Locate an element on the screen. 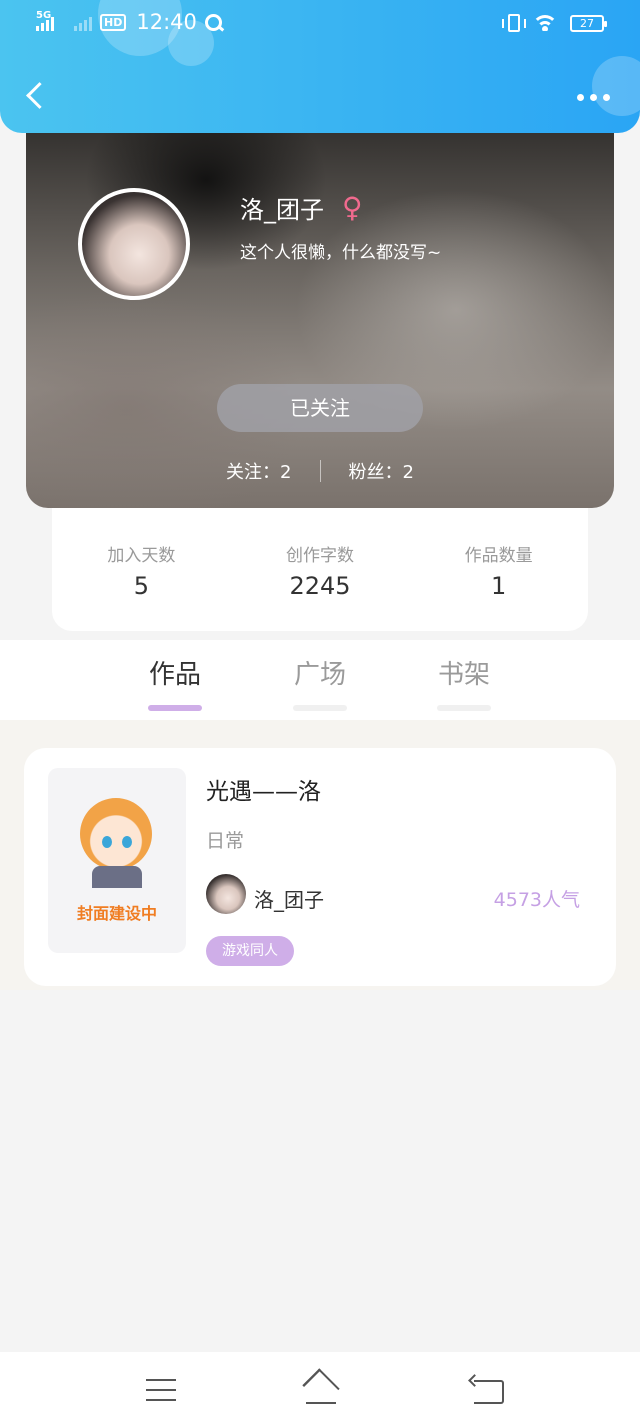  tab-works: 作品 is located at coordinates (175, 682).